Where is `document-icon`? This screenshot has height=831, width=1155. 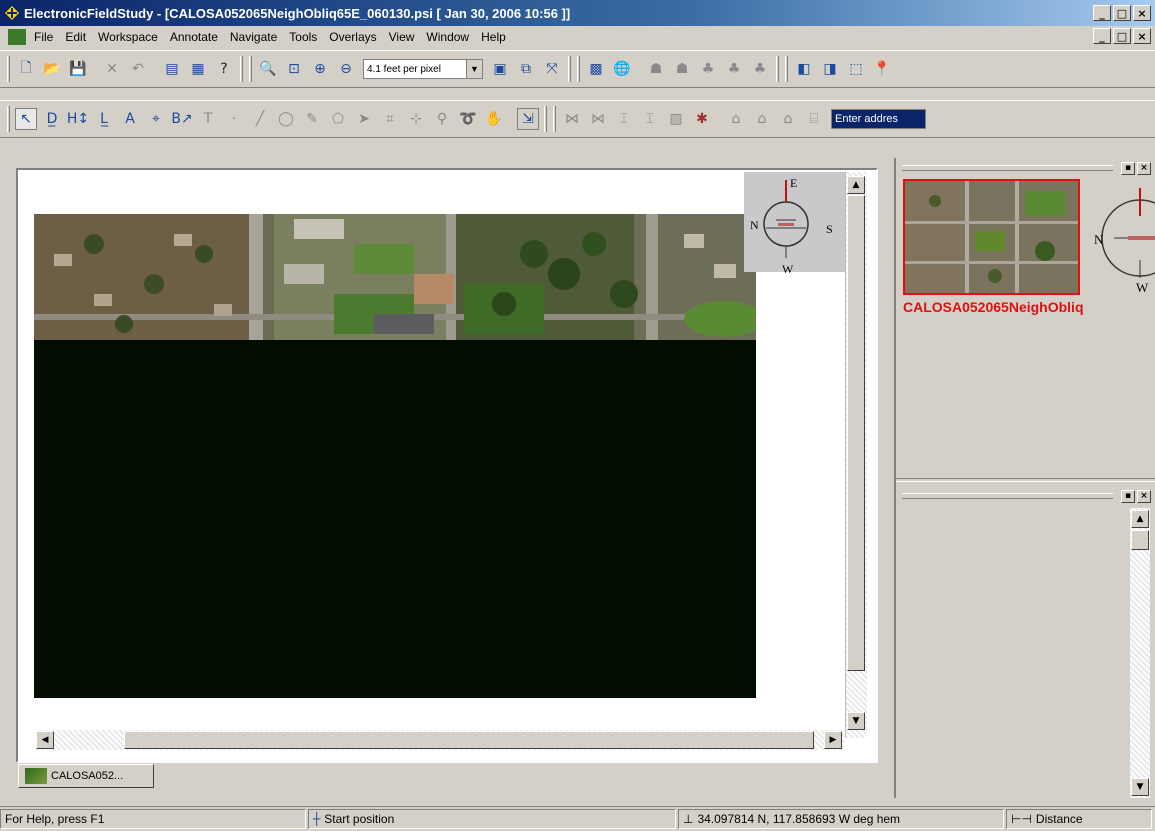
document-icon is located at coordinates (17, 37).